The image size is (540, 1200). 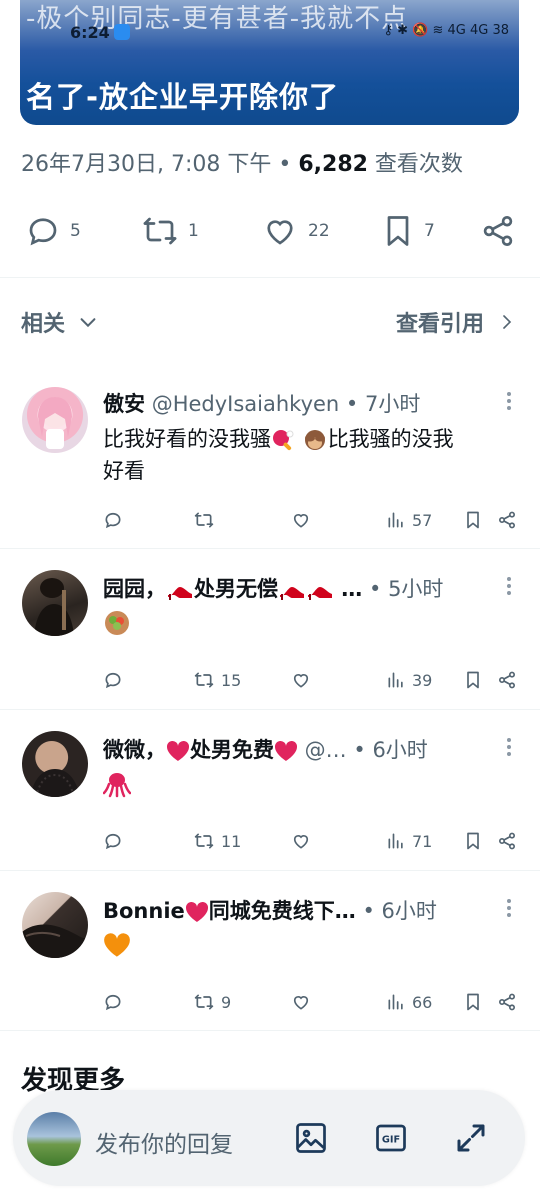 What do you see at coordinates (311, 1138) in the screenshot?
I see `image-icon` at bounding box center [311, 1138].